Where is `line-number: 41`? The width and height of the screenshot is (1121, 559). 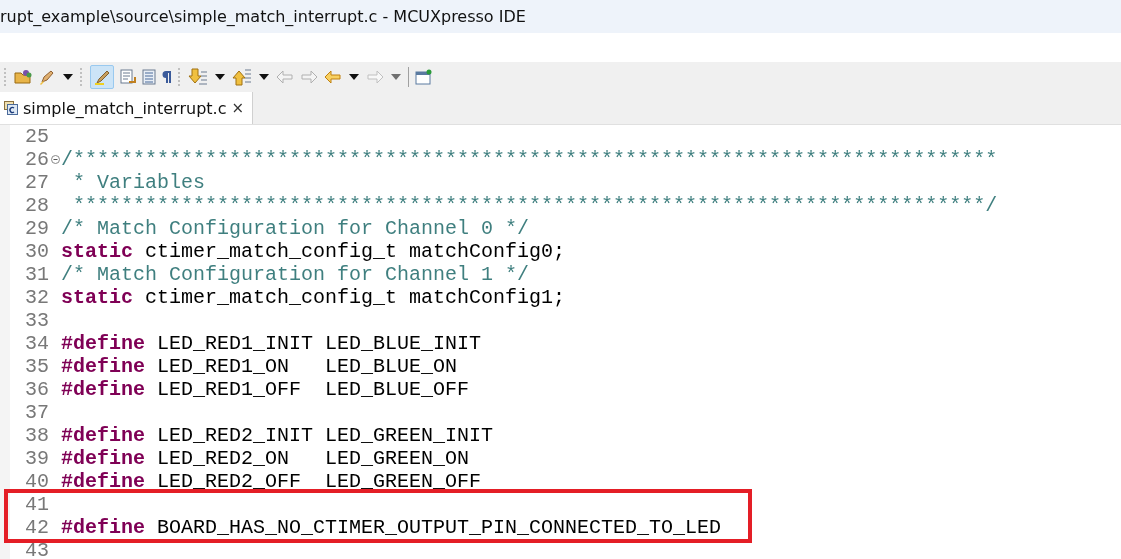
line-number: 41 is located at coordinates (37, 504).